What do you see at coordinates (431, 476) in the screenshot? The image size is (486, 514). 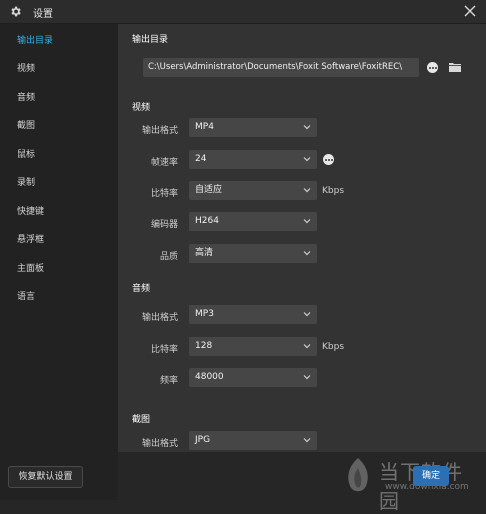 I see `confirm-button: 确定` at bounding box center [431, 476].